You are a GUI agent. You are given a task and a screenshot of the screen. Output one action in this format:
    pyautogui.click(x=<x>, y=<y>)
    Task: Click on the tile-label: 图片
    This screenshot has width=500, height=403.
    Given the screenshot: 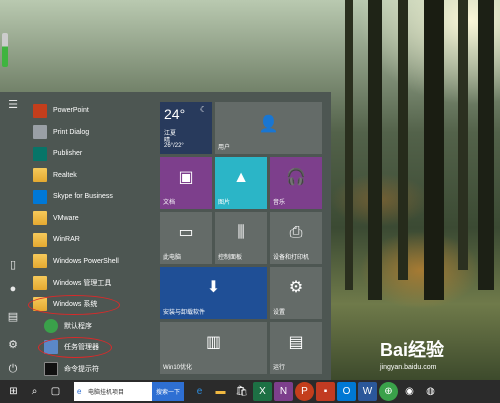 What is the action you would take?
    pyautogui.click(x=224, y=203)
    